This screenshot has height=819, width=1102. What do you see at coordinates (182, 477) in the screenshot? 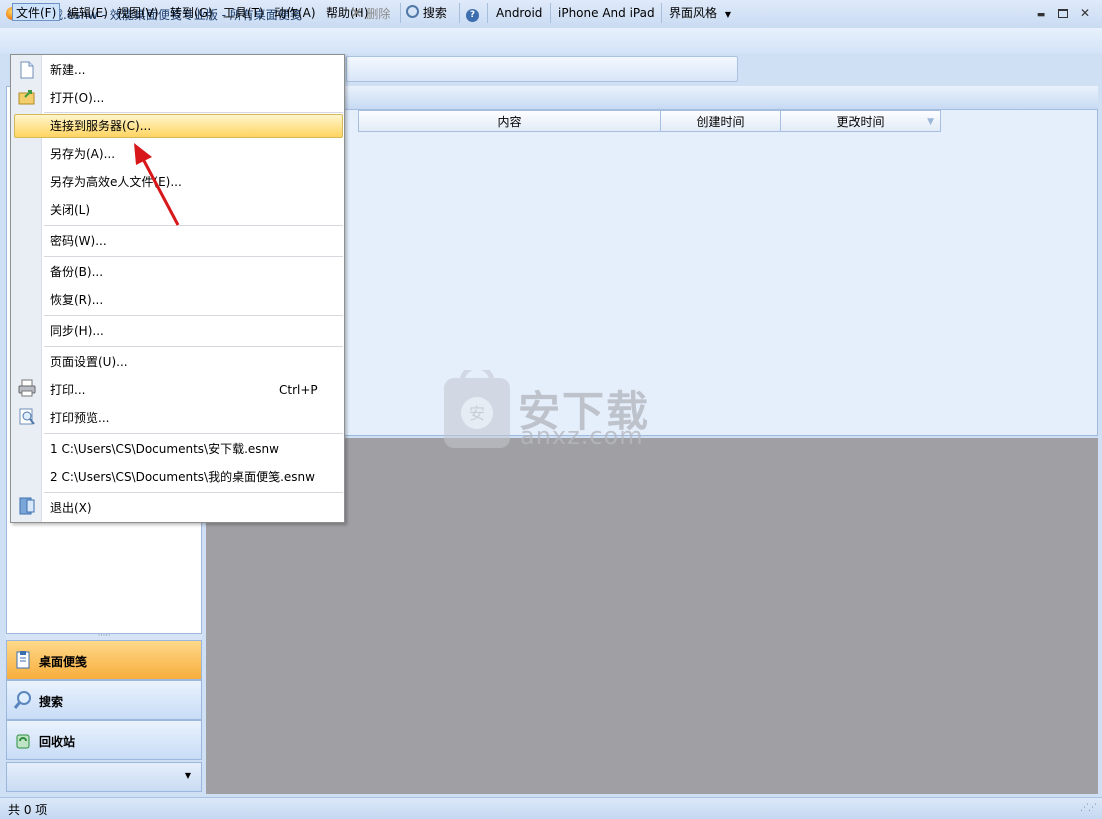
I see `menu-recent-file-2: 2 C:\Users\CS\Documents\我的桌面便笺.esnw` at bounding box center [182, 477].